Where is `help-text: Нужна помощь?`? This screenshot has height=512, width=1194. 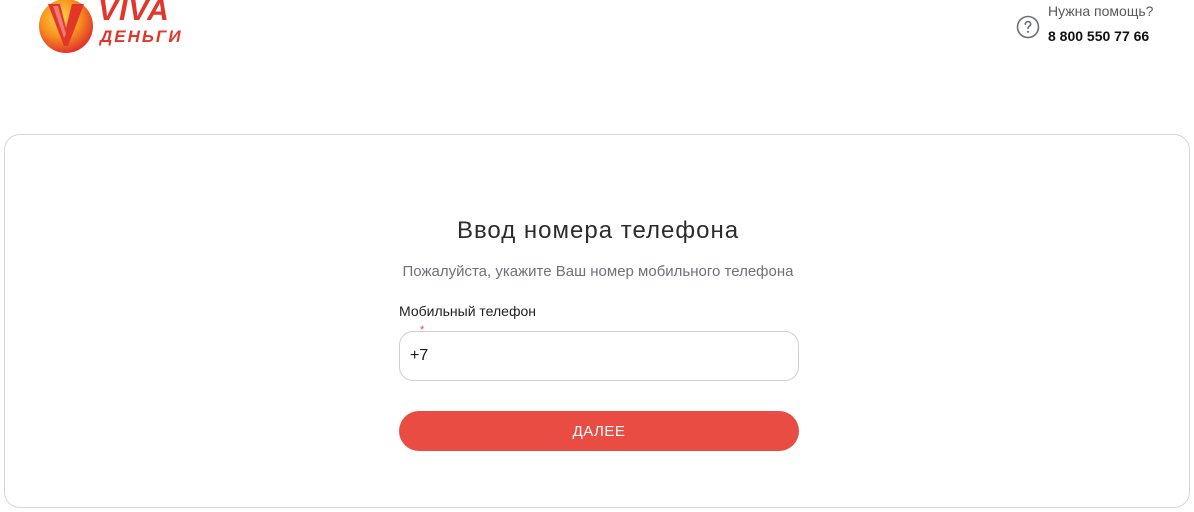 help-text: Нужна помощь? is located at coordinates (1101, 11).